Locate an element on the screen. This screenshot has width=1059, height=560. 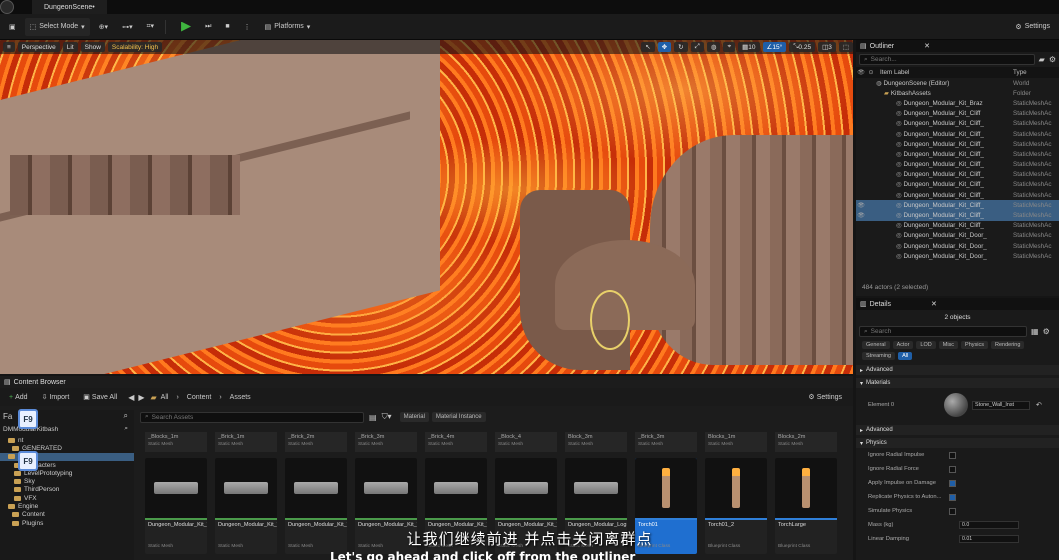
select-icon: ↖ is located at coordinates (648, 47).